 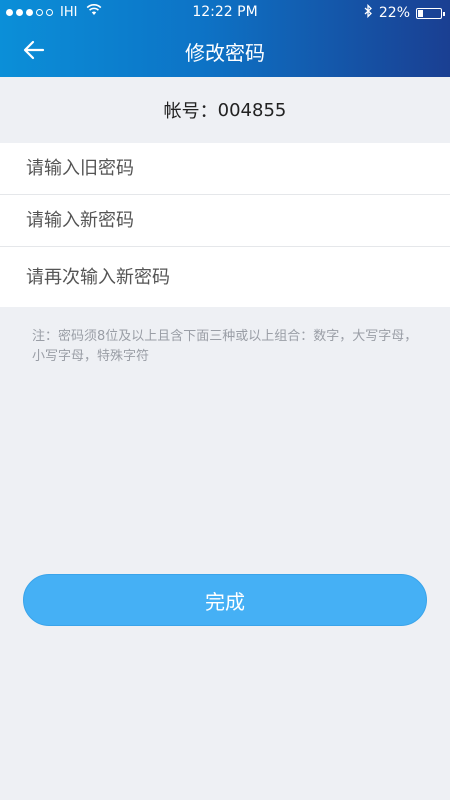 I want to click on battery-percent: 22%, so click(x=394, y=13).